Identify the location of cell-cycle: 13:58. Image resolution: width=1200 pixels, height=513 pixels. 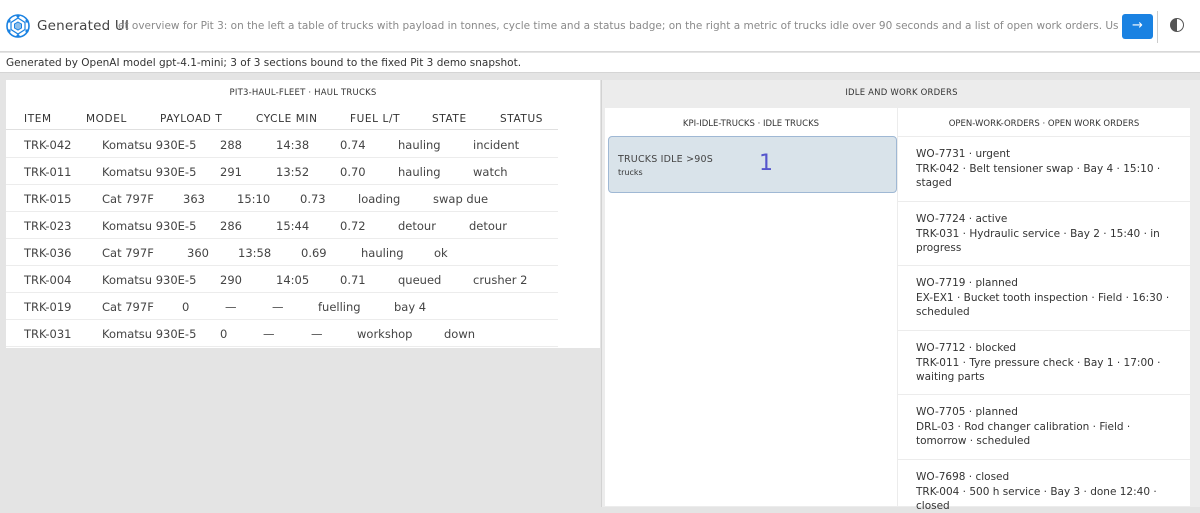
(255, 253).